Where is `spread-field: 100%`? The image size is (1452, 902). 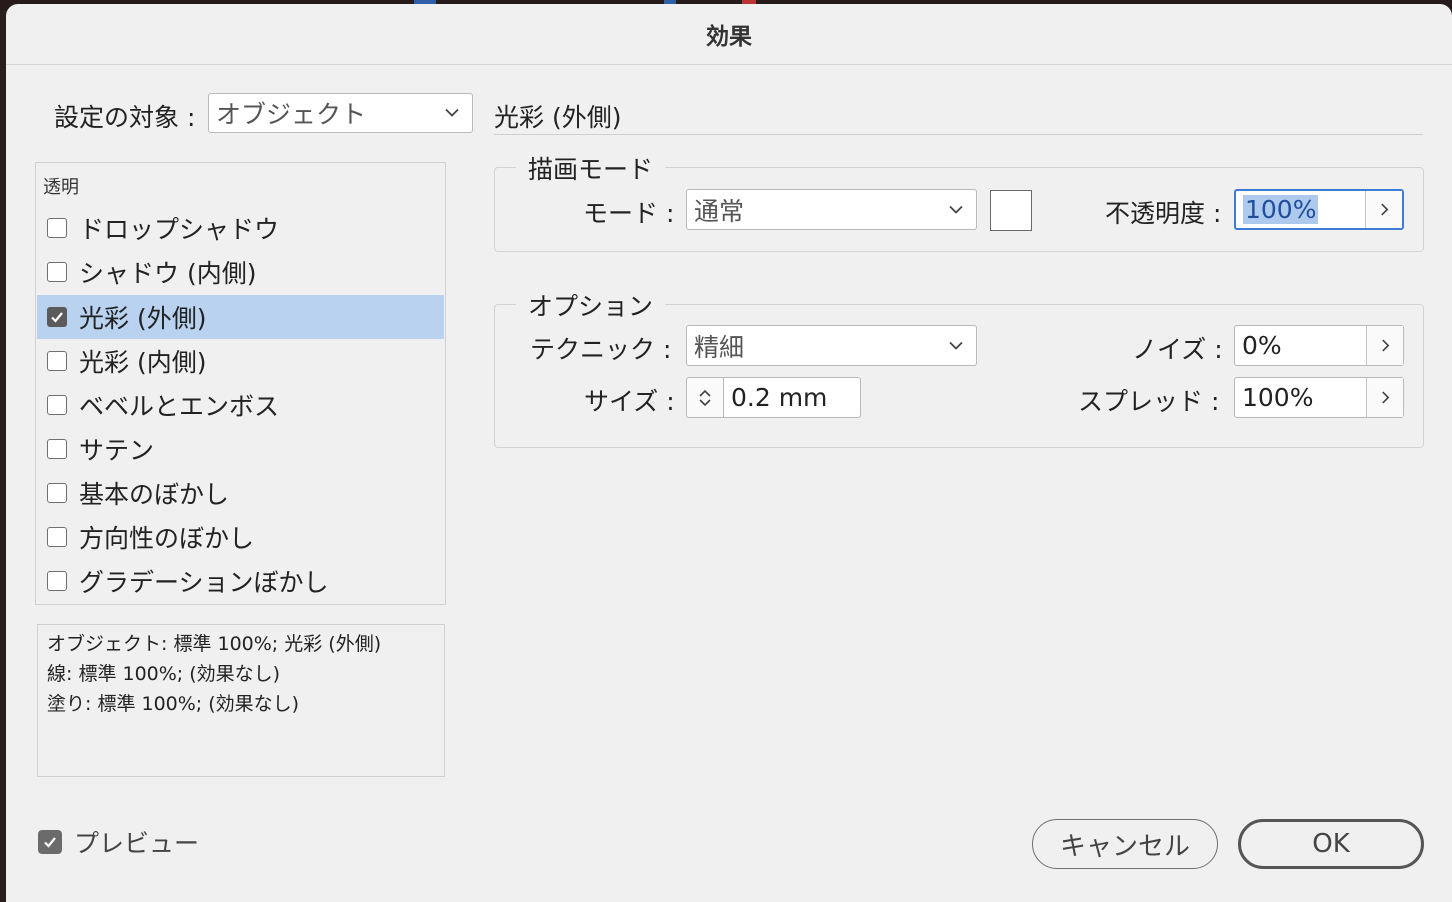 spread-field: 100% is located at coordinates (1319, 397).